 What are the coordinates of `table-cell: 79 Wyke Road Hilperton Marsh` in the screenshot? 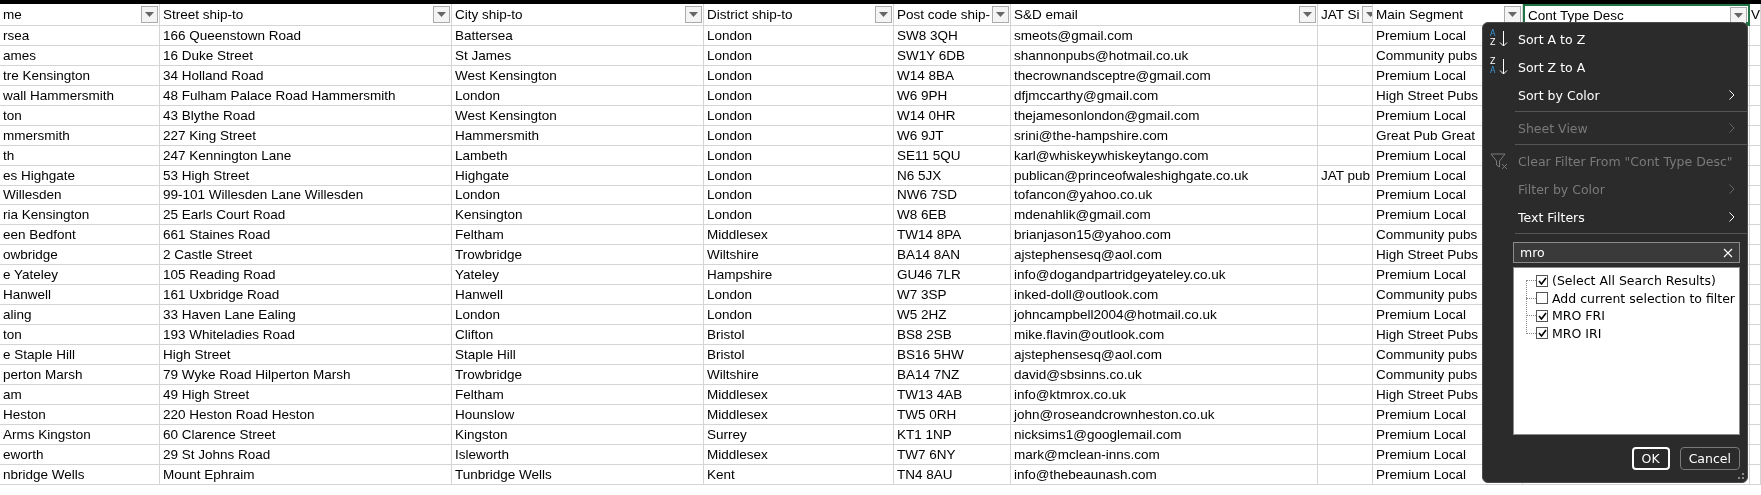 It's located at (306, 374).